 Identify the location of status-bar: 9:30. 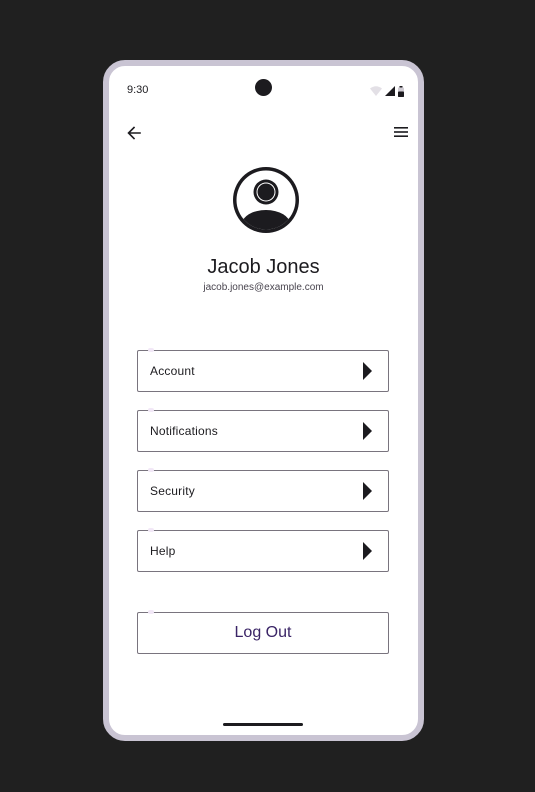
(263, 86).